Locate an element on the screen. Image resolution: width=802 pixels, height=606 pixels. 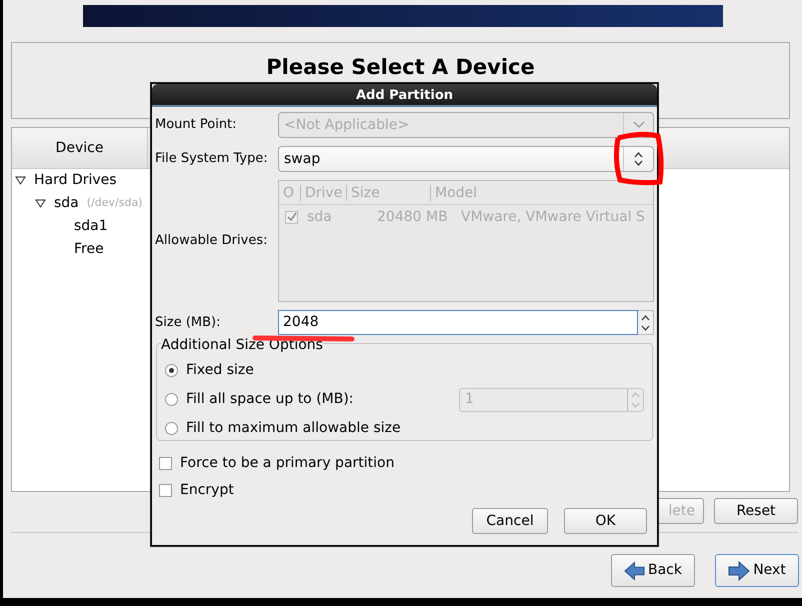
option-label: Fill all space up to (MB): is located at coordinates (270, 399).